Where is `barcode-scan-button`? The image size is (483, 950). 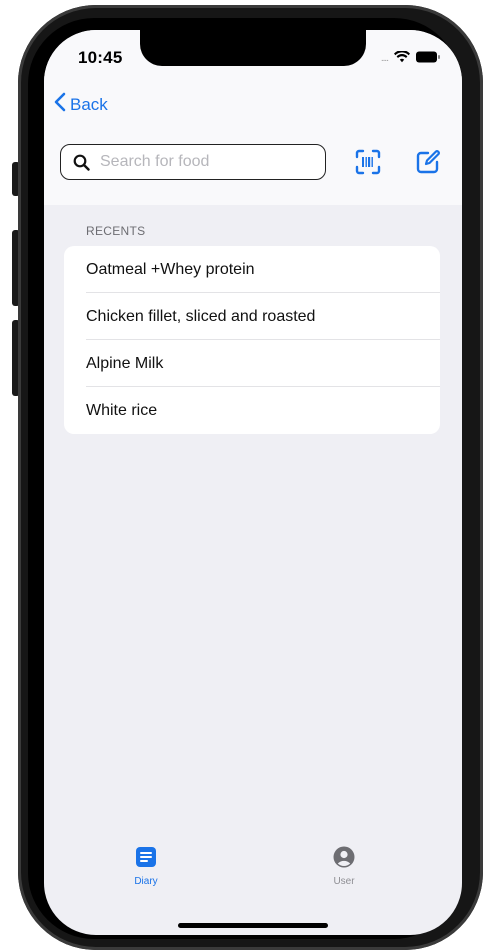
barcode-scan-button is located at coordinates (368, 164).